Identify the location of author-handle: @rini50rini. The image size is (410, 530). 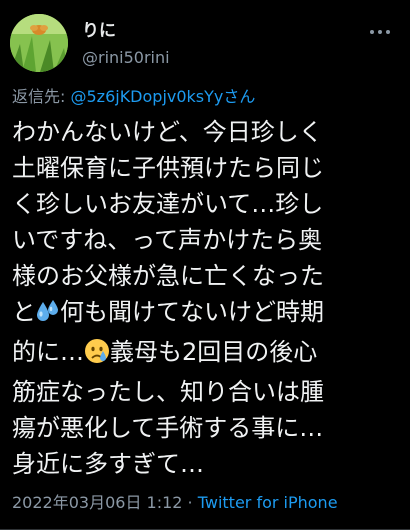
(126, 58).